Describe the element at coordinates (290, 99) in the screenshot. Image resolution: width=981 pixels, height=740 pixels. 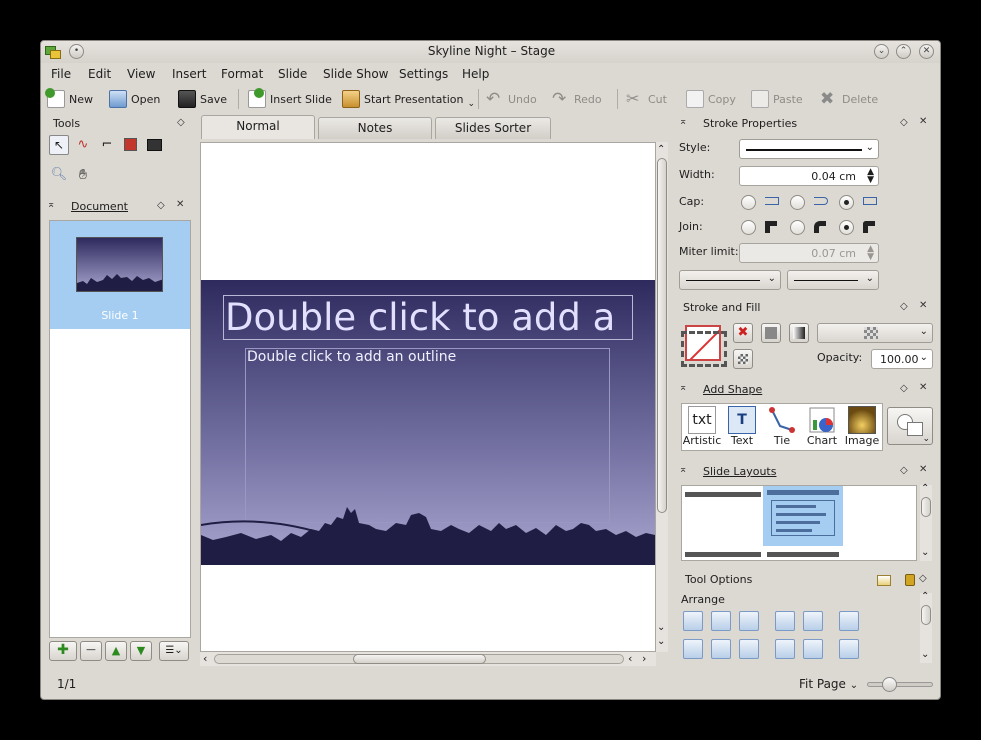
I see `insert-slide-button: Insert Slide` at that location.